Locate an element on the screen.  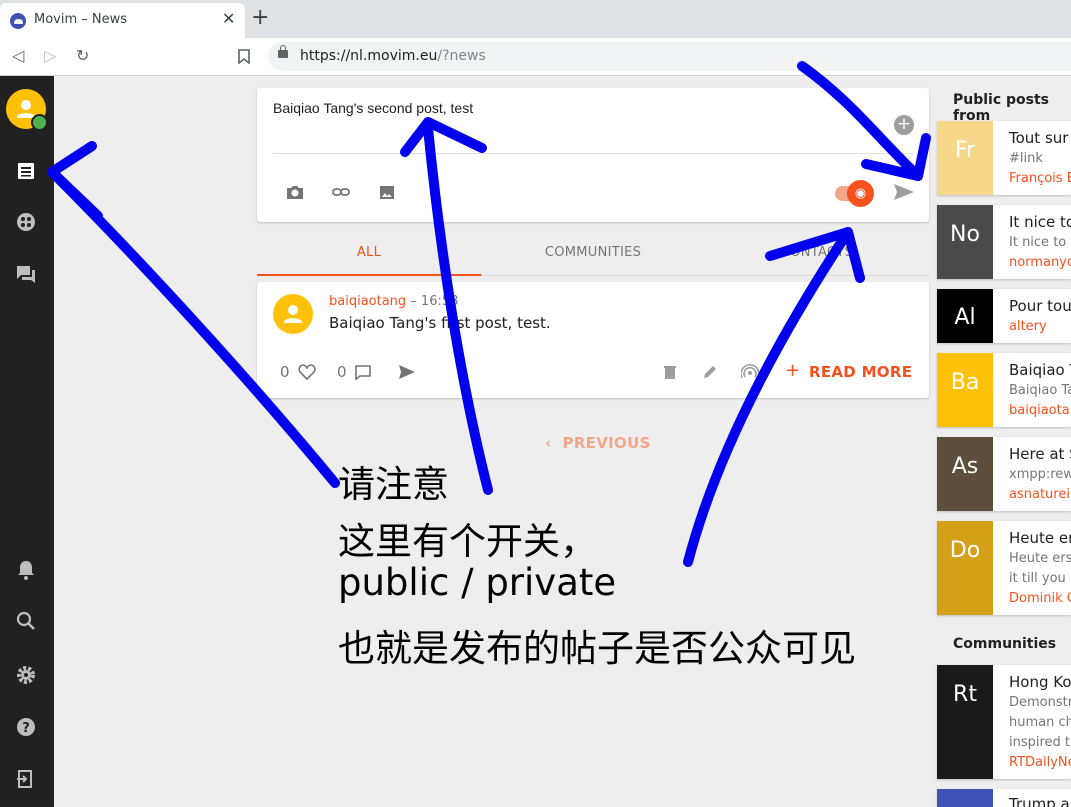
compose-input: Baiqiao Tang's second post, test is located at coordinates (373, 108).